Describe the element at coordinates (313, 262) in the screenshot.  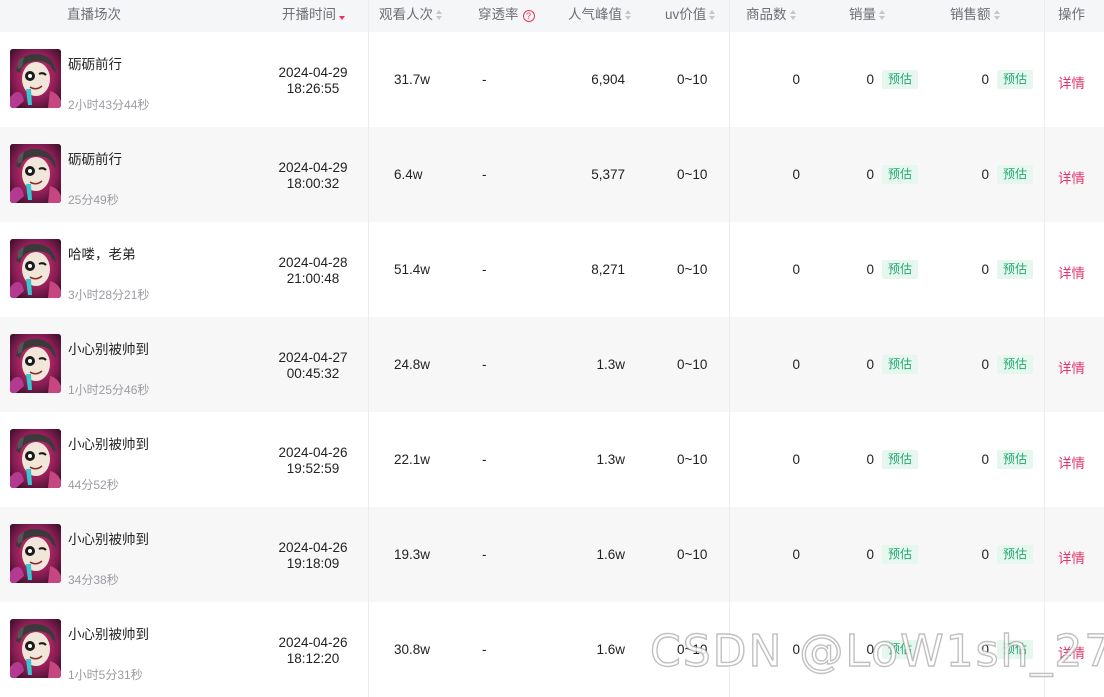
I see `start-date: 2024-04-28` at that location.